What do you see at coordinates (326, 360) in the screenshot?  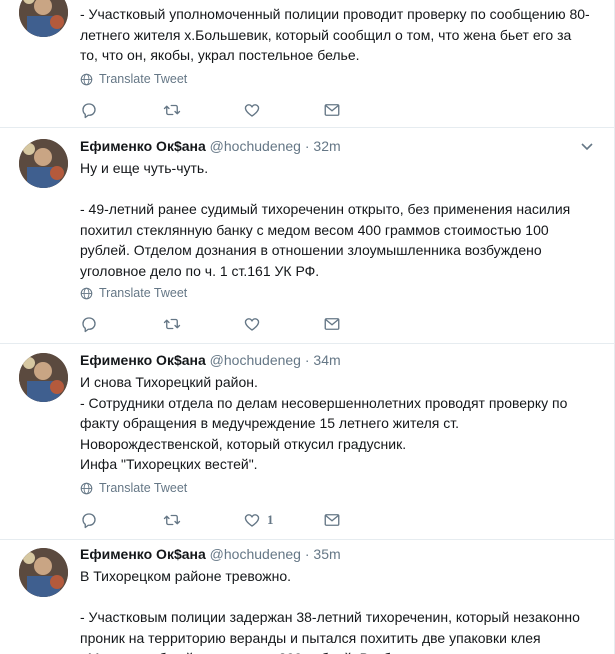 I see `tweet-time: 34m` at bounding box center [326, 360].